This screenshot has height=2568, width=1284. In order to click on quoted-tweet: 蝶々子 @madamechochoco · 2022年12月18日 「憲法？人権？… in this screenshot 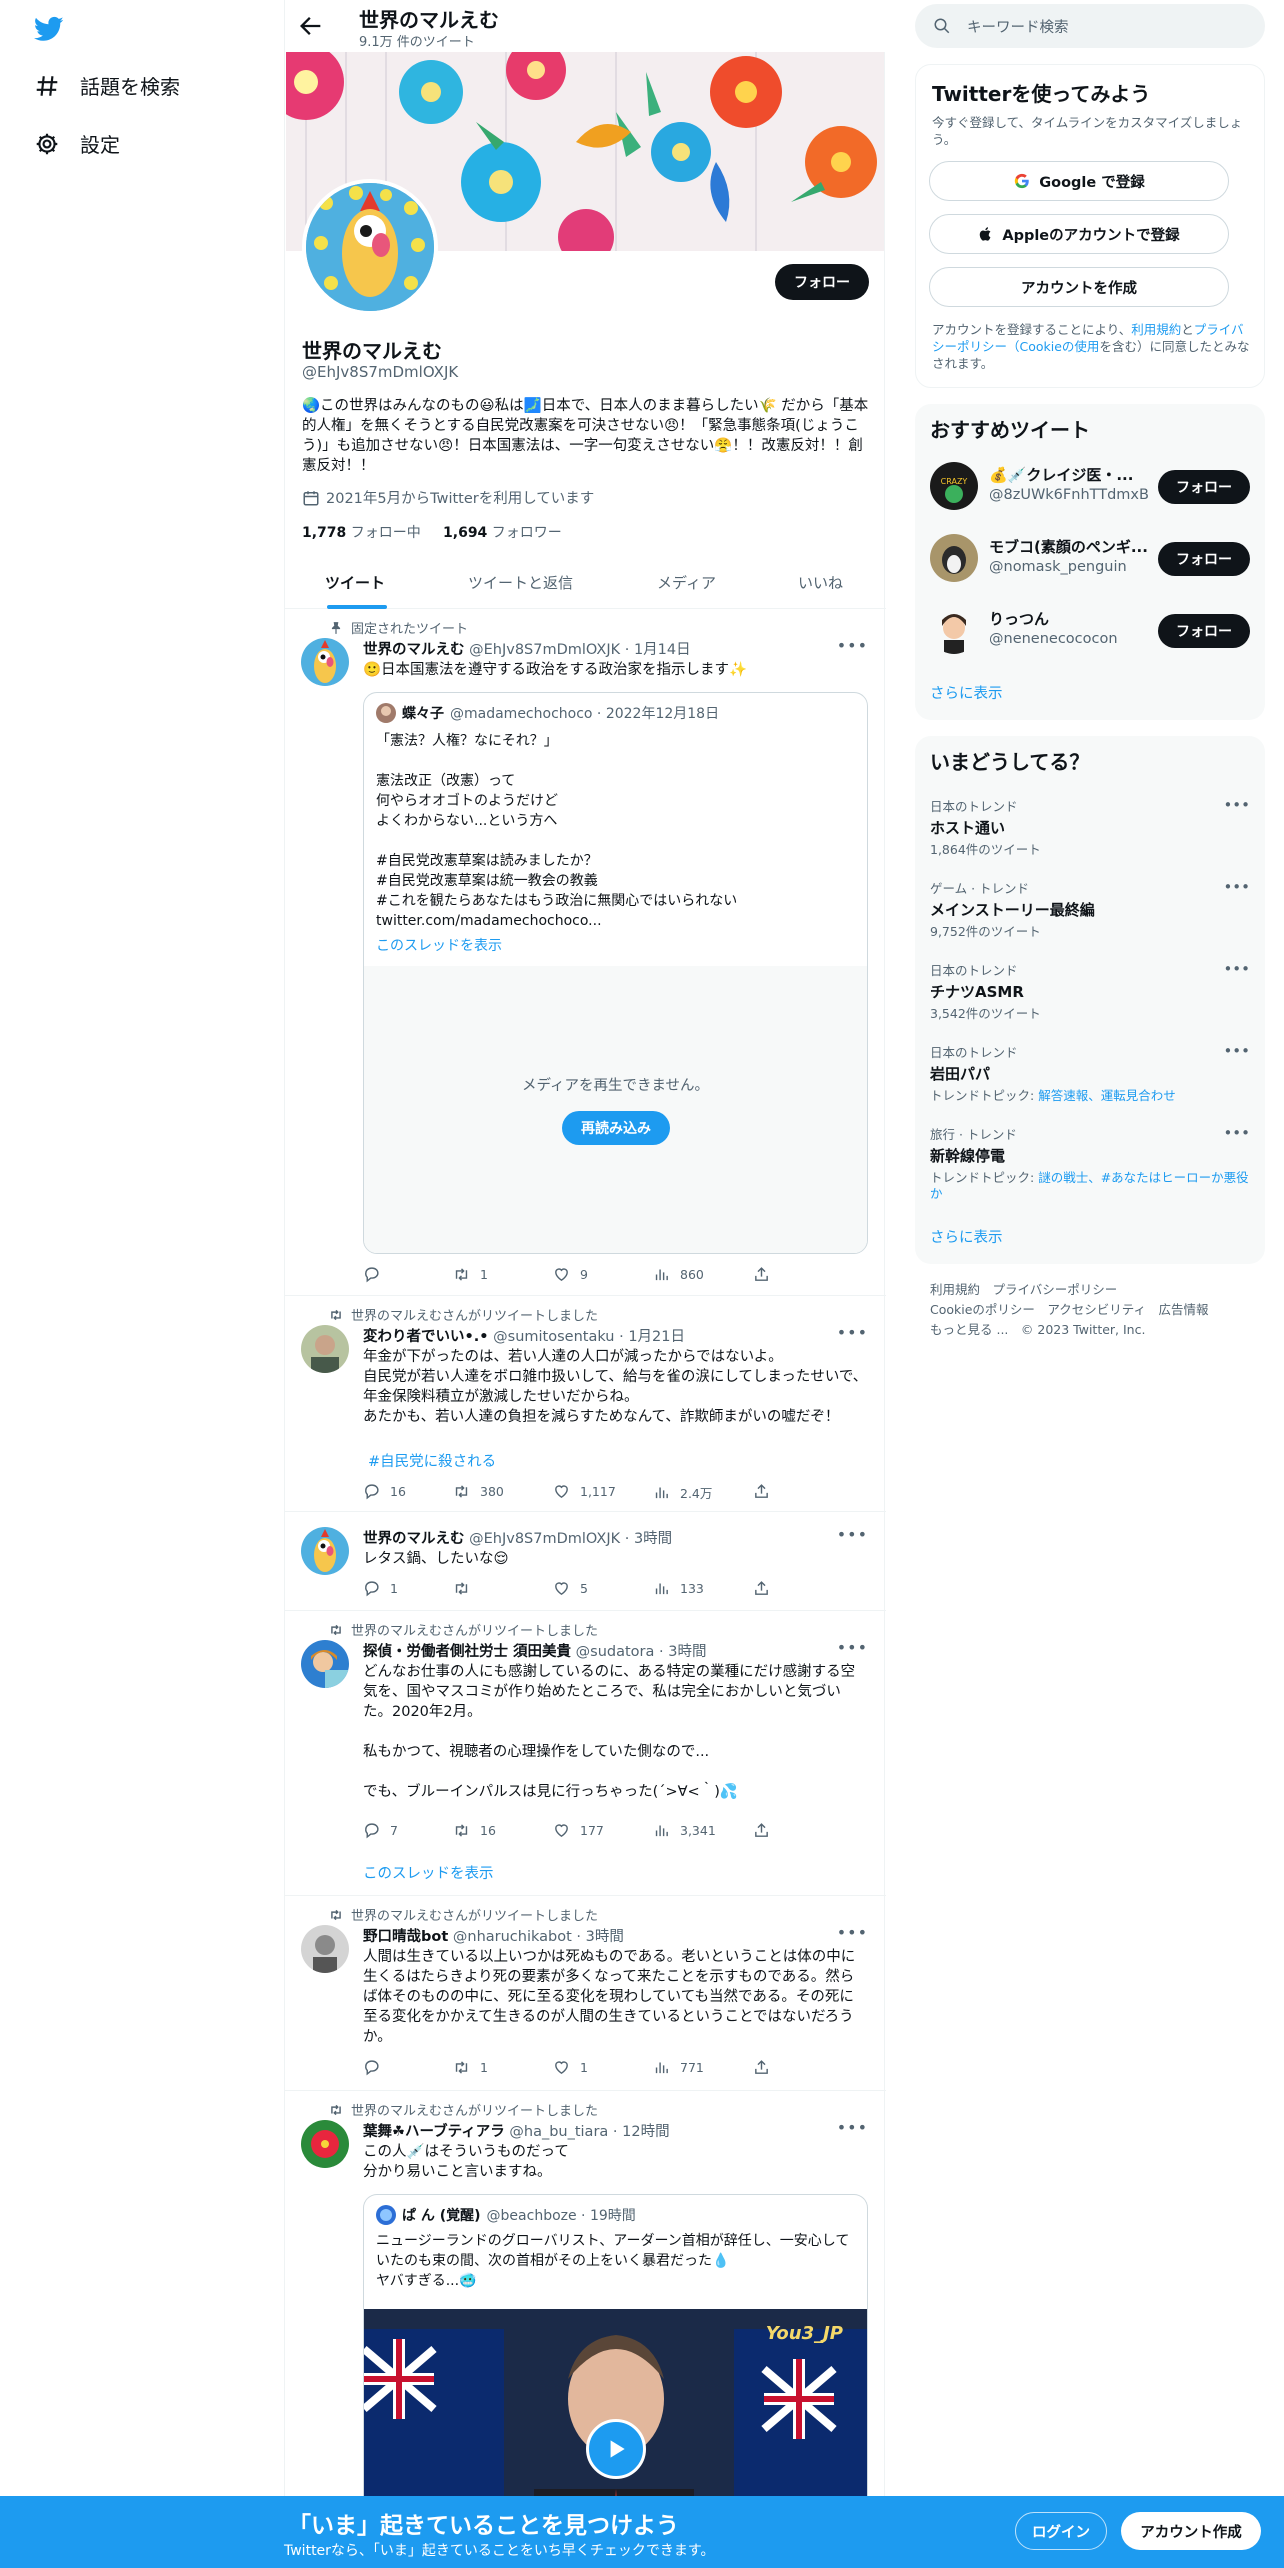, I will do `click(615, 973)`.